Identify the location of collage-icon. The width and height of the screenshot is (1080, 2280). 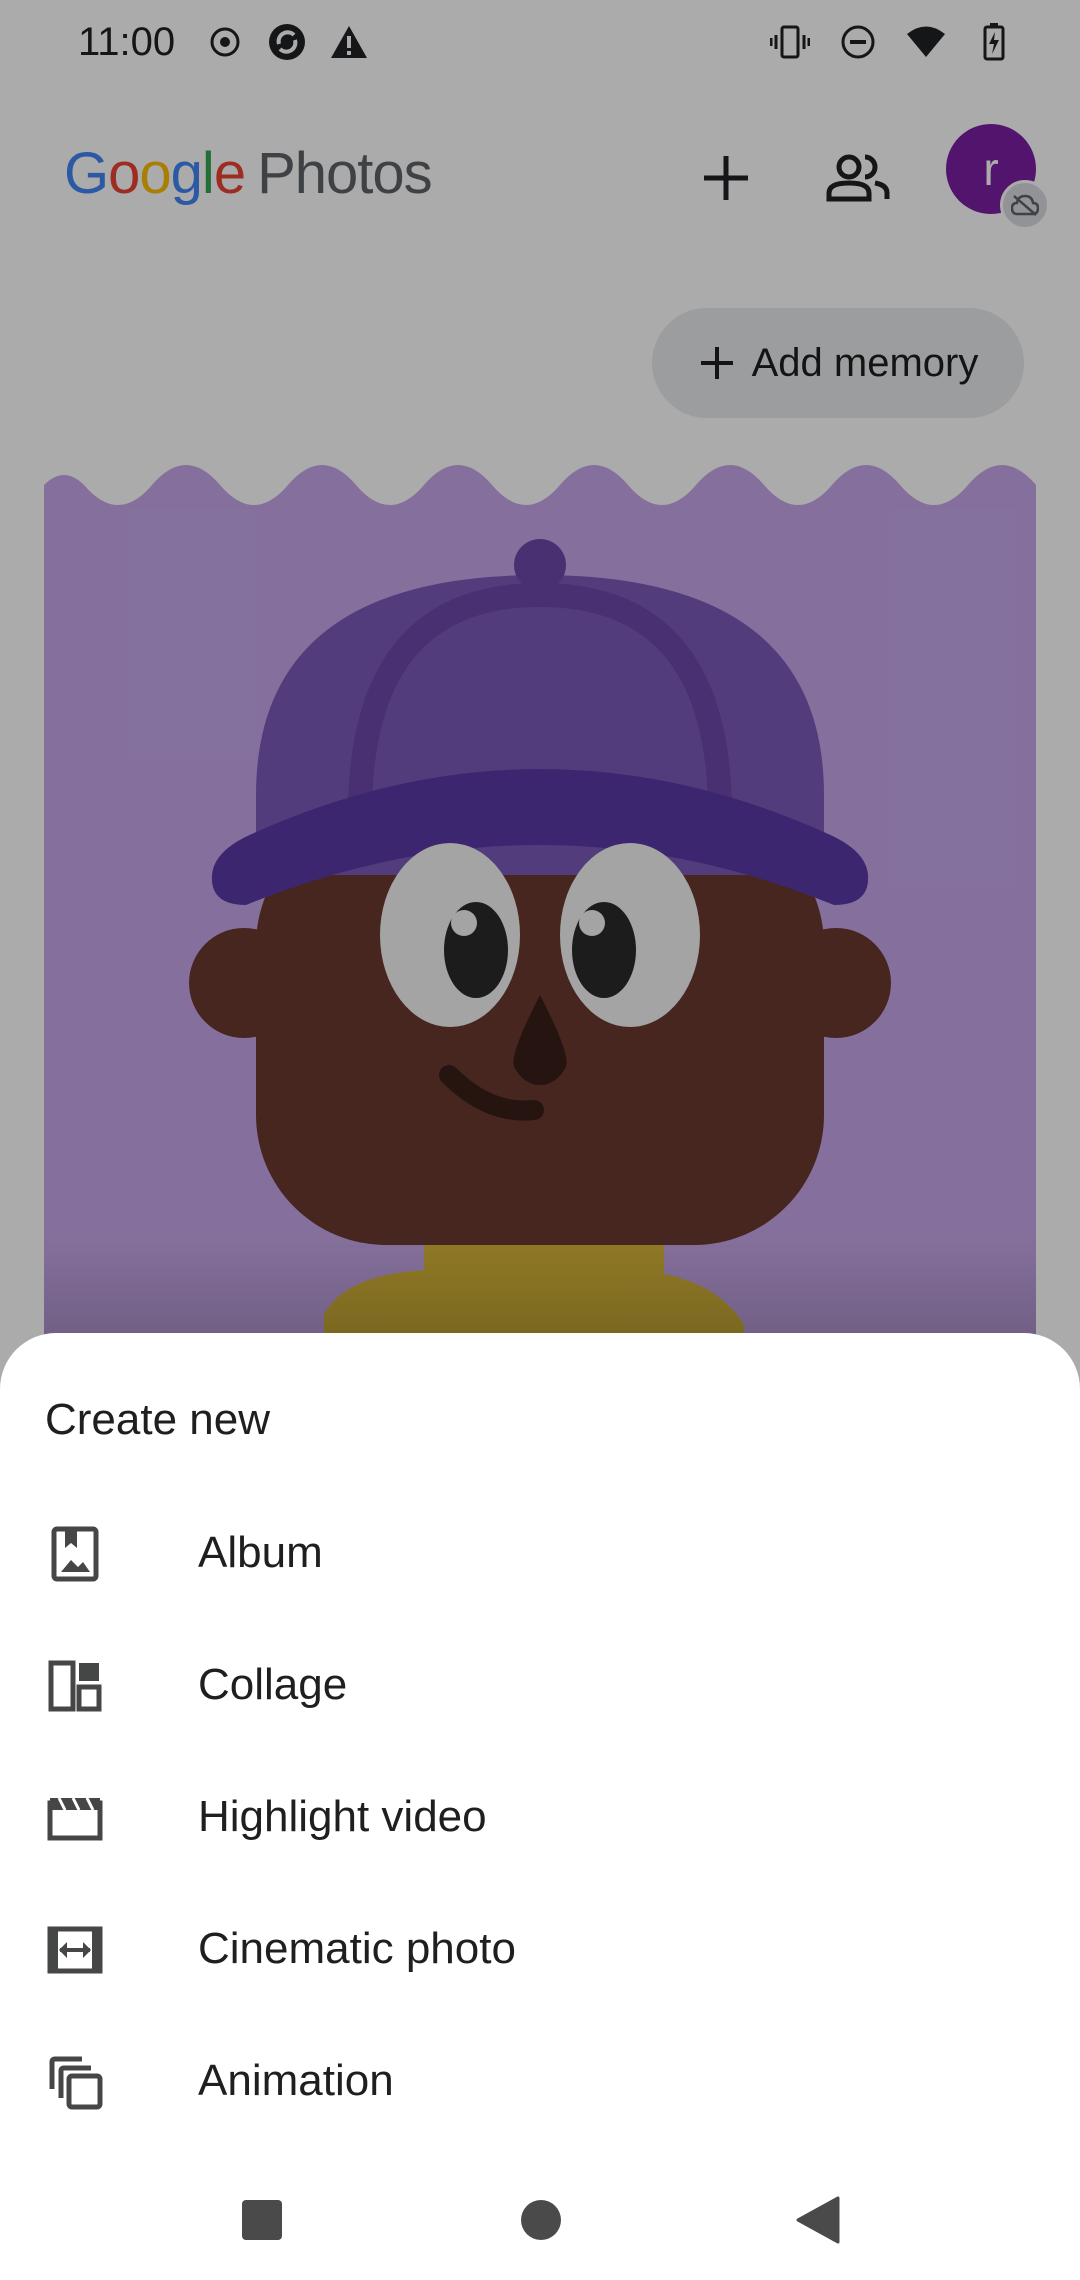
(75, 1686).